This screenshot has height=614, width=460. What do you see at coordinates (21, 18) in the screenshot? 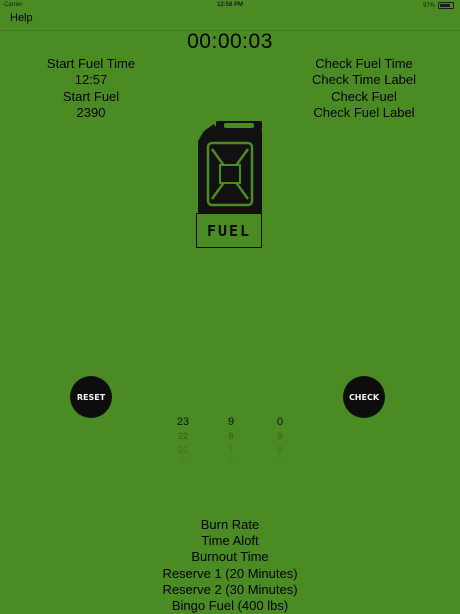
I see `help-button: Help` at bounding box center [21, 18].